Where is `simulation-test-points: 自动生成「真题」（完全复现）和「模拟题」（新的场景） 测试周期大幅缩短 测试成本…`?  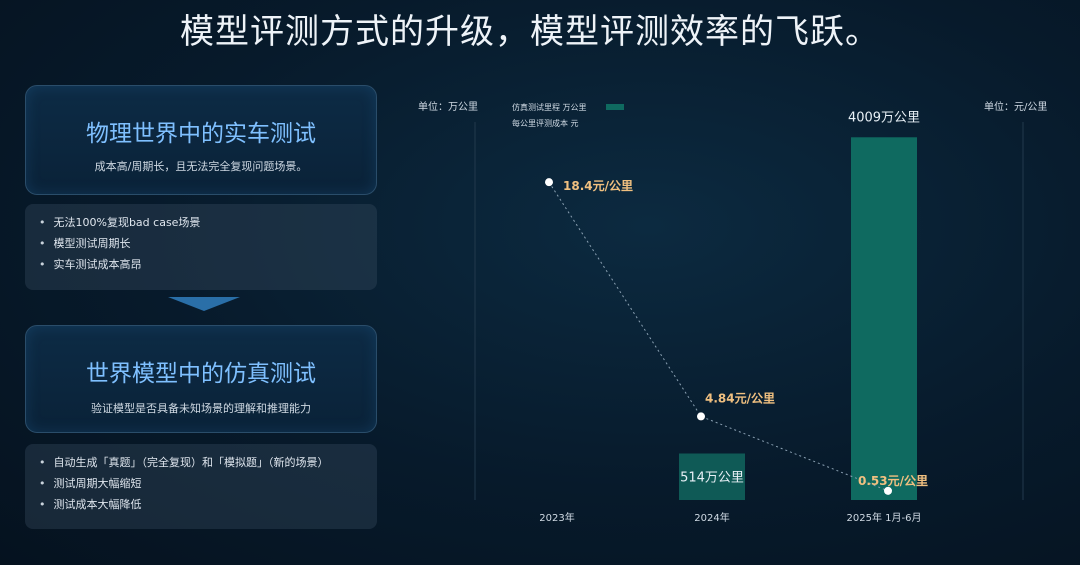
simulation-test-points: 自动生成「真题」（完全复现）和「模拟题」（新的场景） 测试周期大幅缩短 测试成本… is located at coordinates (201, 486).